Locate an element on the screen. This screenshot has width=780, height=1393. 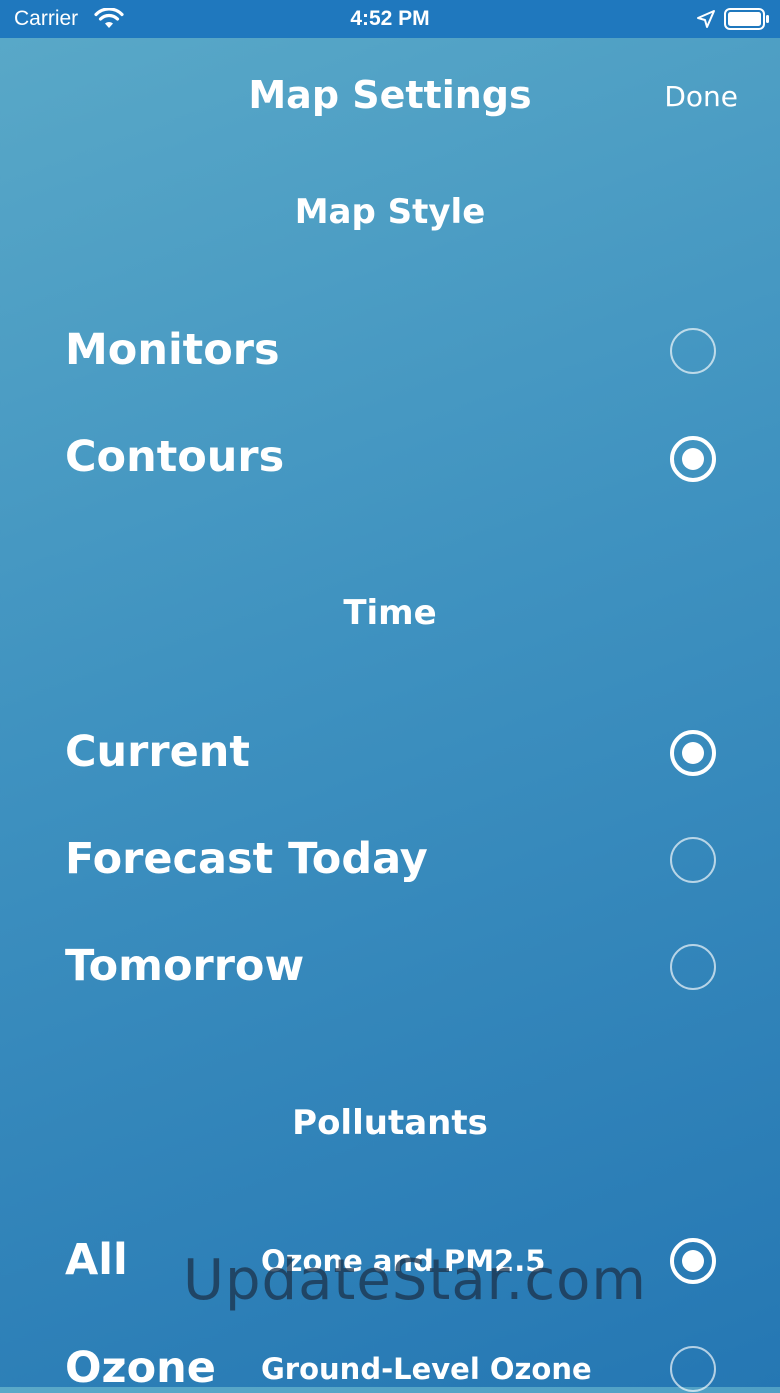
radio-ozone is located at coordinates (693, 1369).